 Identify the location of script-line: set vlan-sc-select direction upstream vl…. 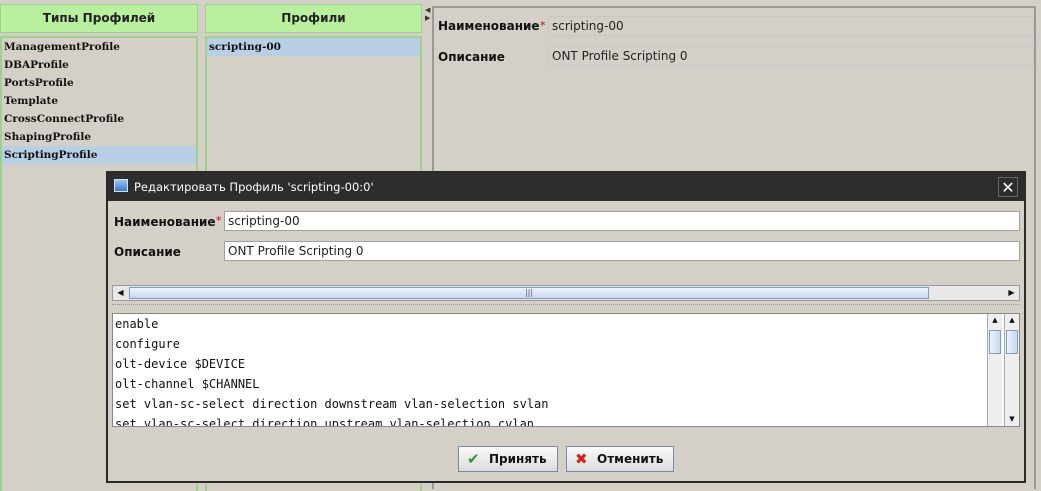
(325, 422).